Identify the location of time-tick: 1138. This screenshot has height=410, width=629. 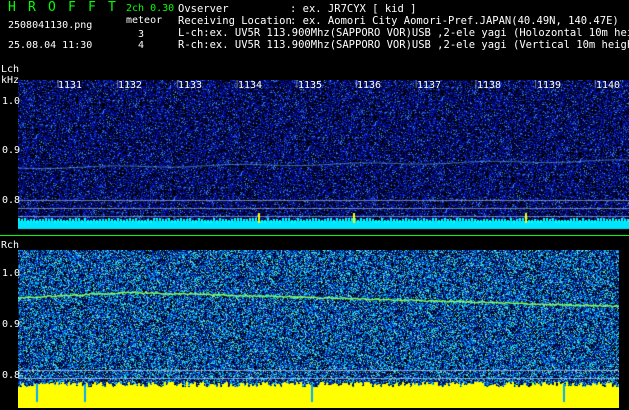
(489, 85).